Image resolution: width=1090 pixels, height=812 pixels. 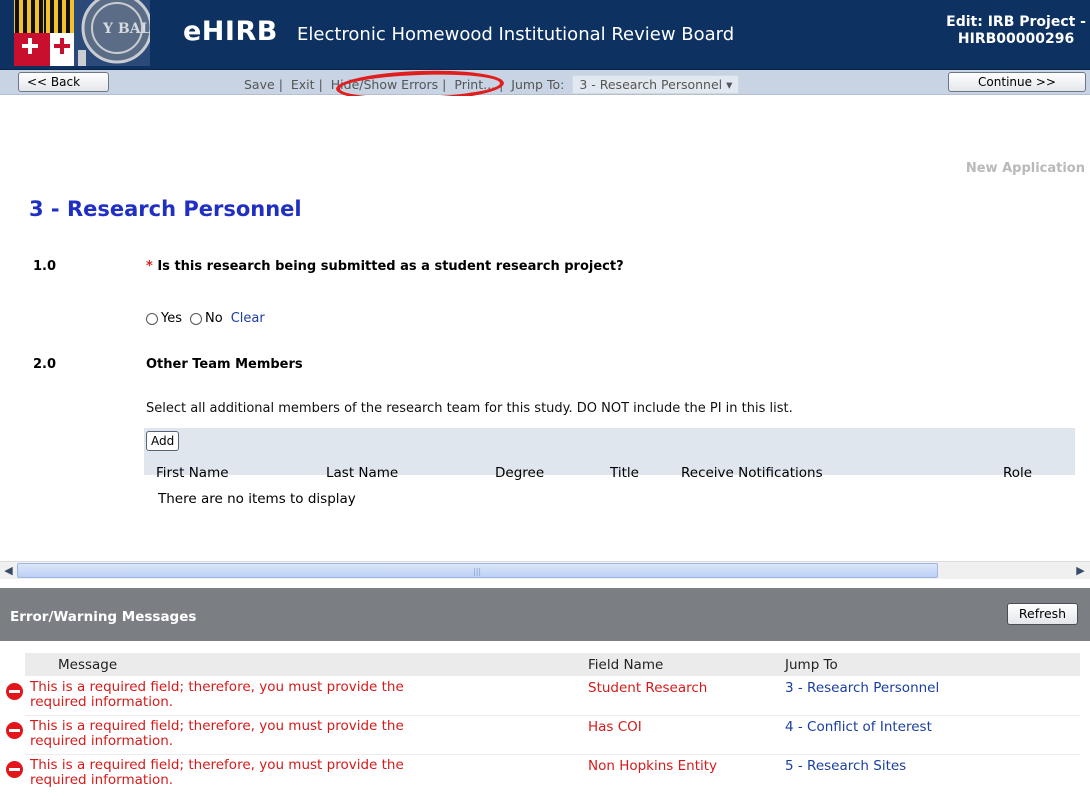 What do you see at coordinates (1016, 39) in the screenshot?
I see `project-id: HIRB00000296` at bounding box center [1016, 39].